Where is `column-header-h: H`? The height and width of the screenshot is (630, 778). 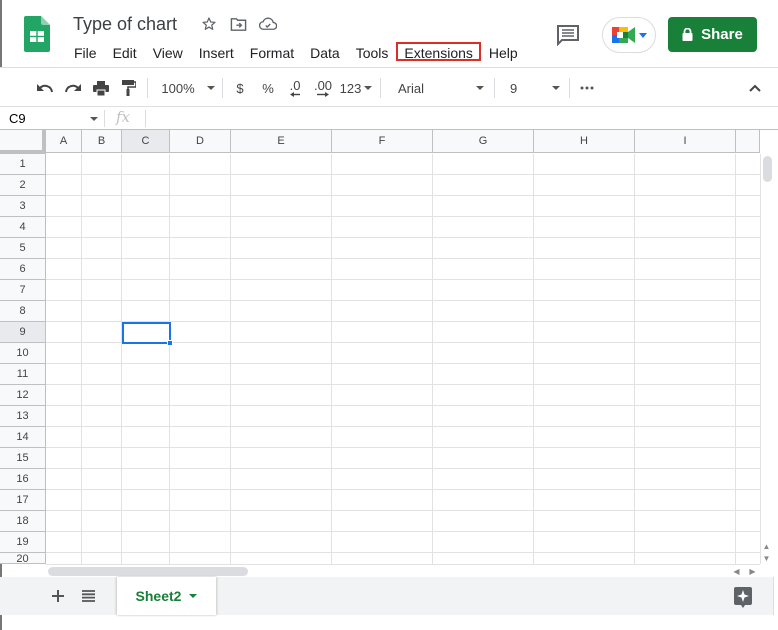
column-header-h: H is located at coordinates (584, 141).